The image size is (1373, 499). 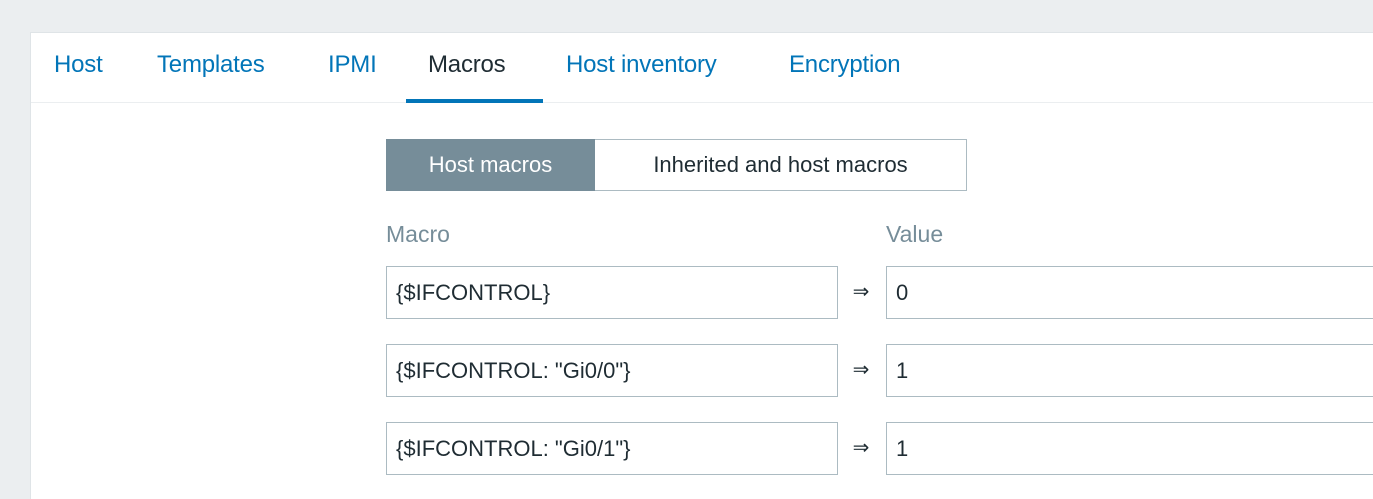 What do you see at coordinates (474, 101) in the screenshot?
I see `active-tab-indicator` at bounding box center [474, 101].